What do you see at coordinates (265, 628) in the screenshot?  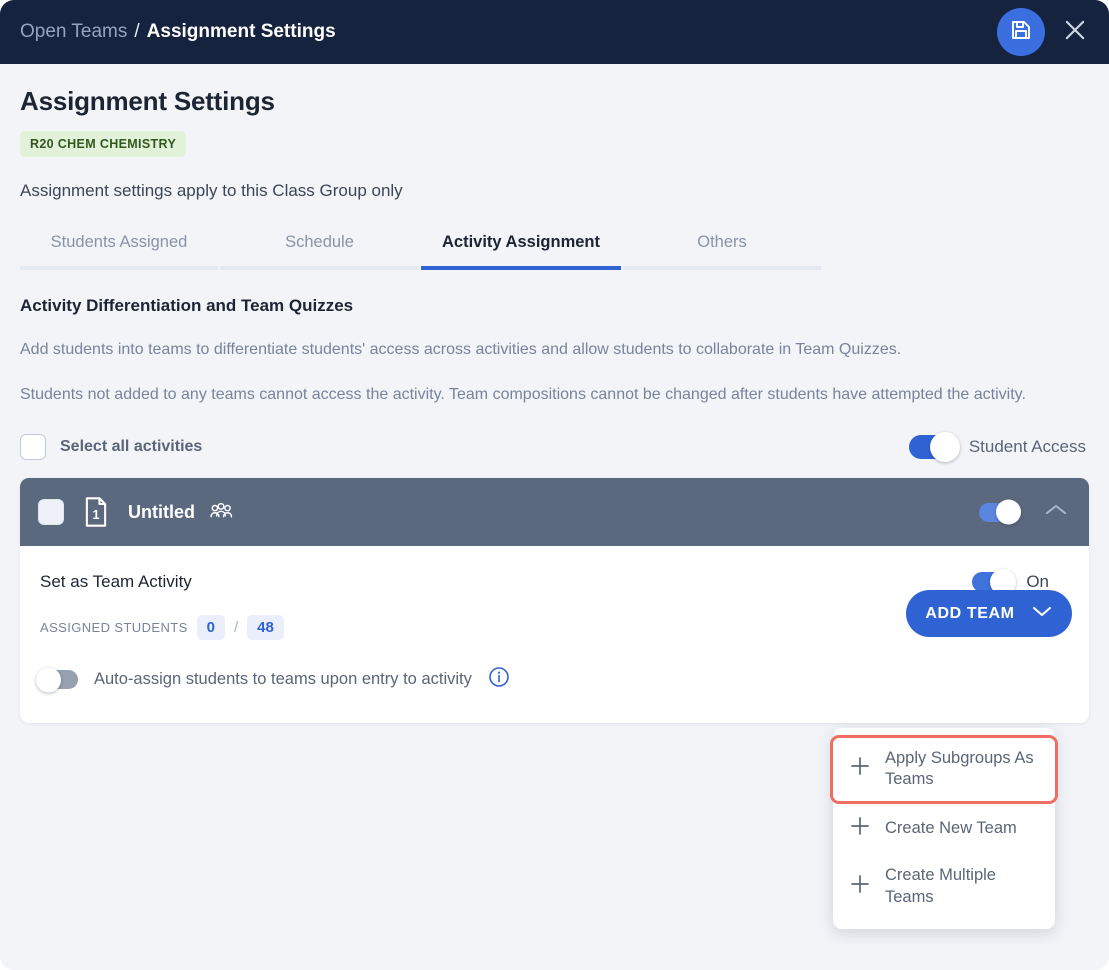 I see `assigned-students-total: 48` at bounding box center [265, 628].